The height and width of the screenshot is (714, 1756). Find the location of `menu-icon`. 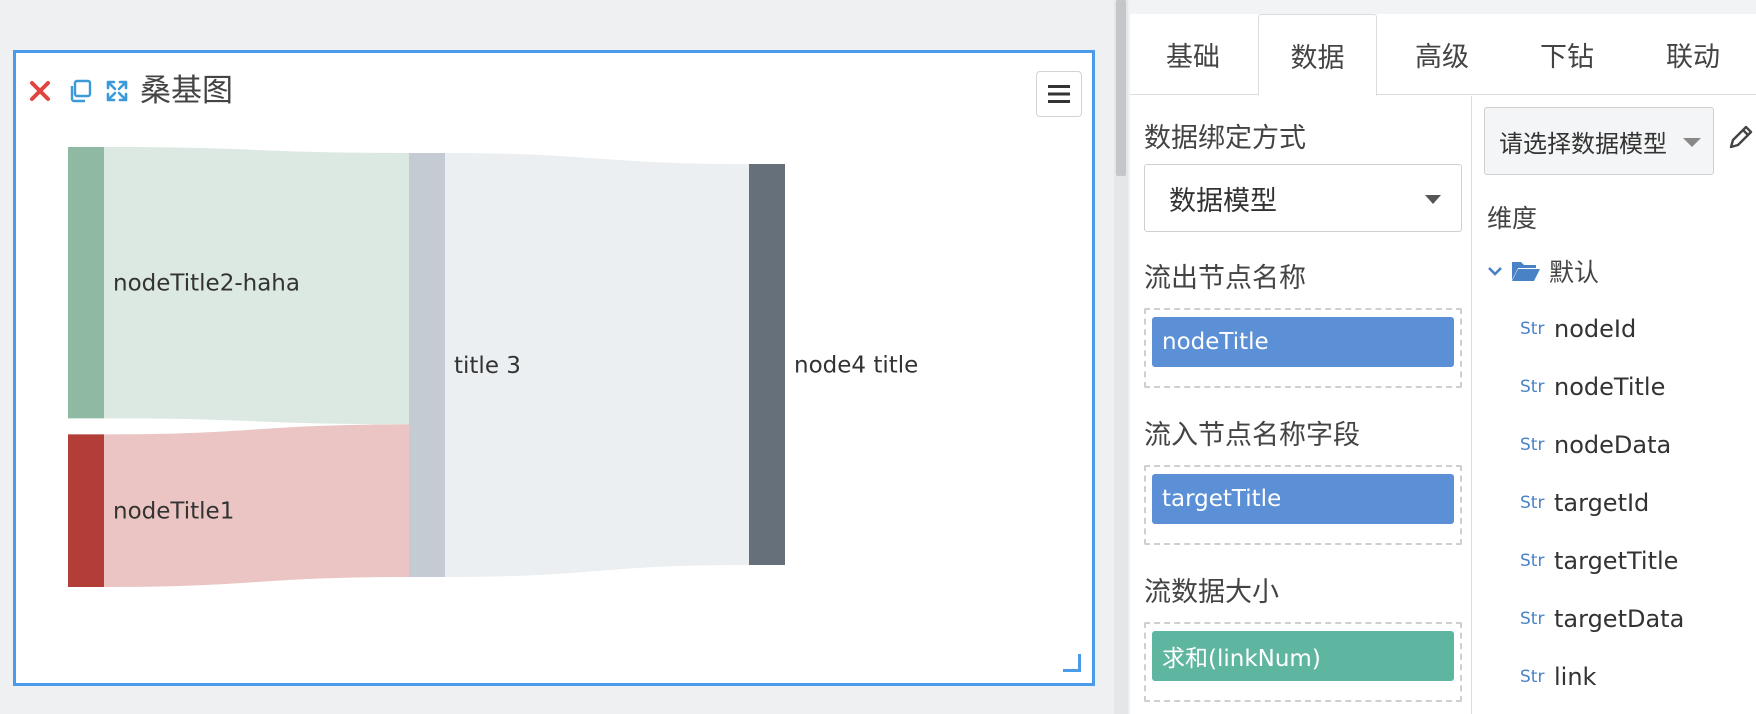

menu-icon is located at coordinates (1059, 94).